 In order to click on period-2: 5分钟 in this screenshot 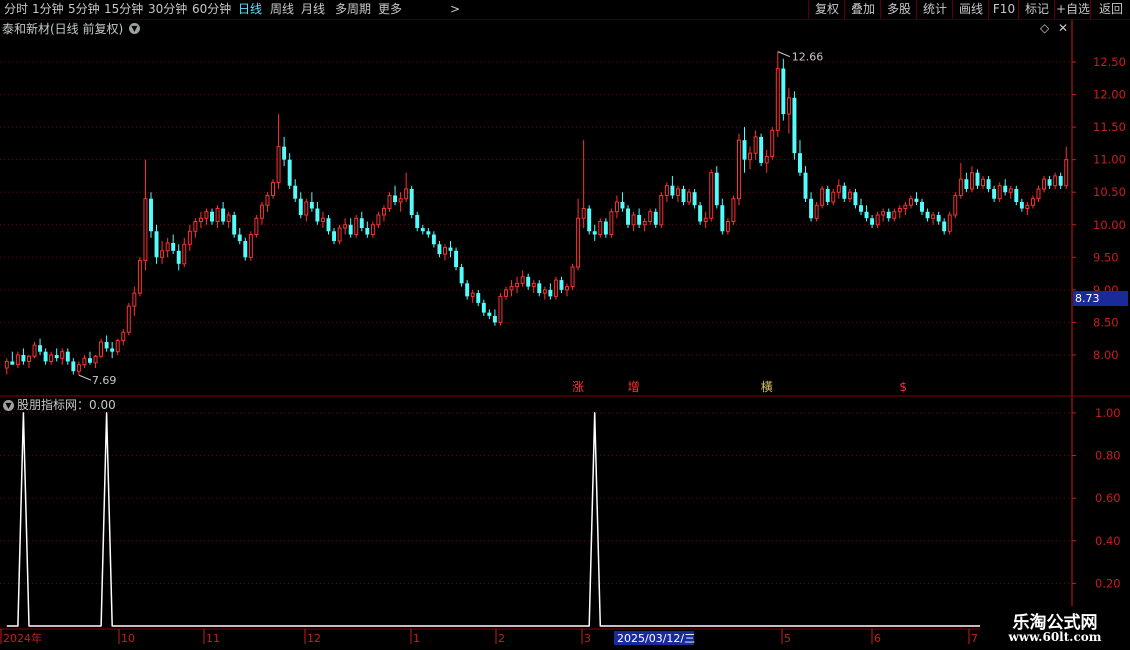, I will do `click(84, 9)`.